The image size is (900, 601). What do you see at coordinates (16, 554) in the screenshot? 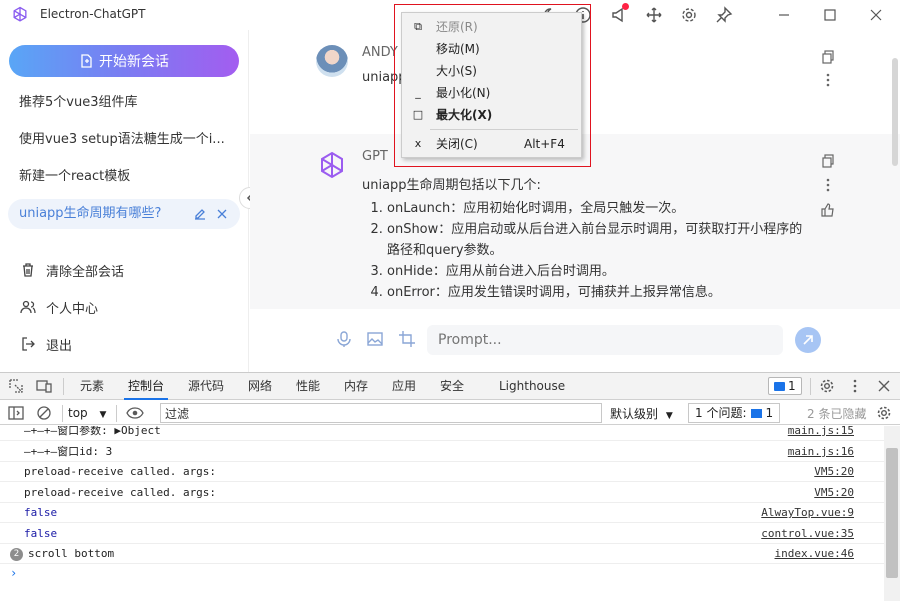
I see `repeat-count-badge: 2` at bounding box center [16, 554].